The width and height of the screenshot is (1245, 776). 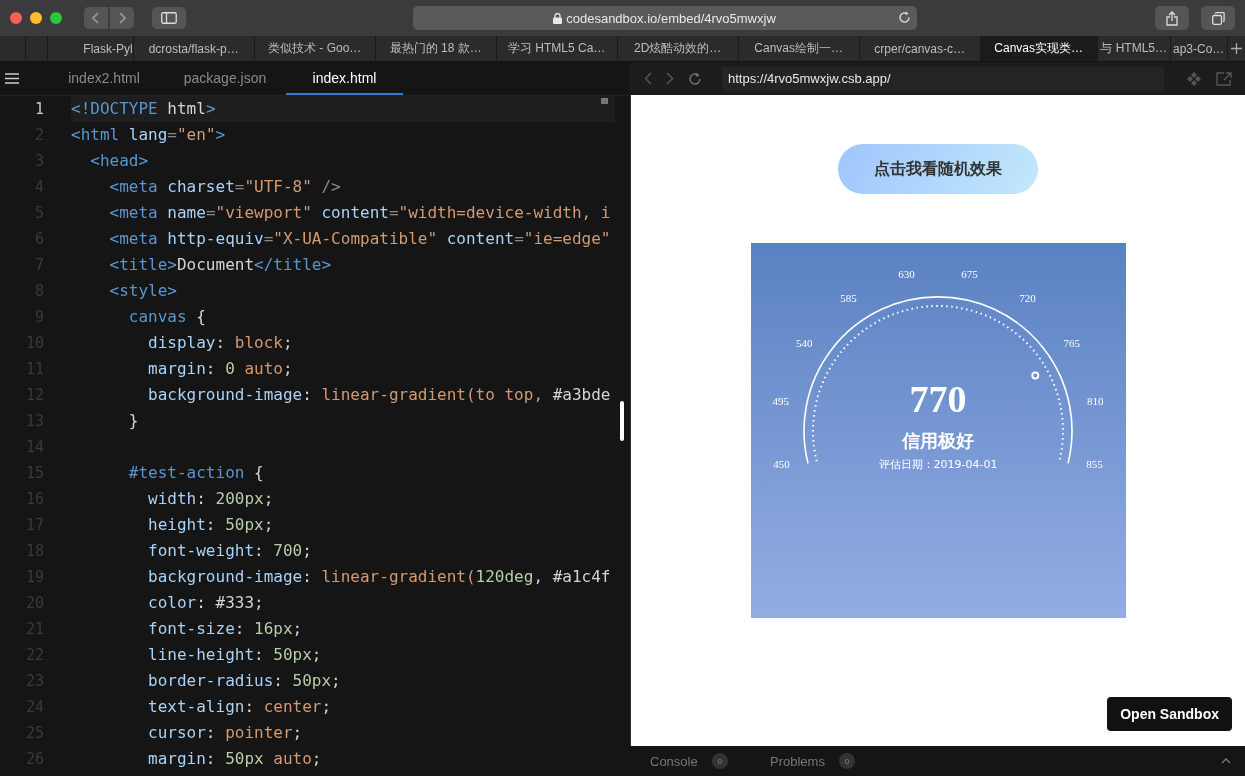 I want to click on gauge-tick-label: 675, so click(x=969, y=274).